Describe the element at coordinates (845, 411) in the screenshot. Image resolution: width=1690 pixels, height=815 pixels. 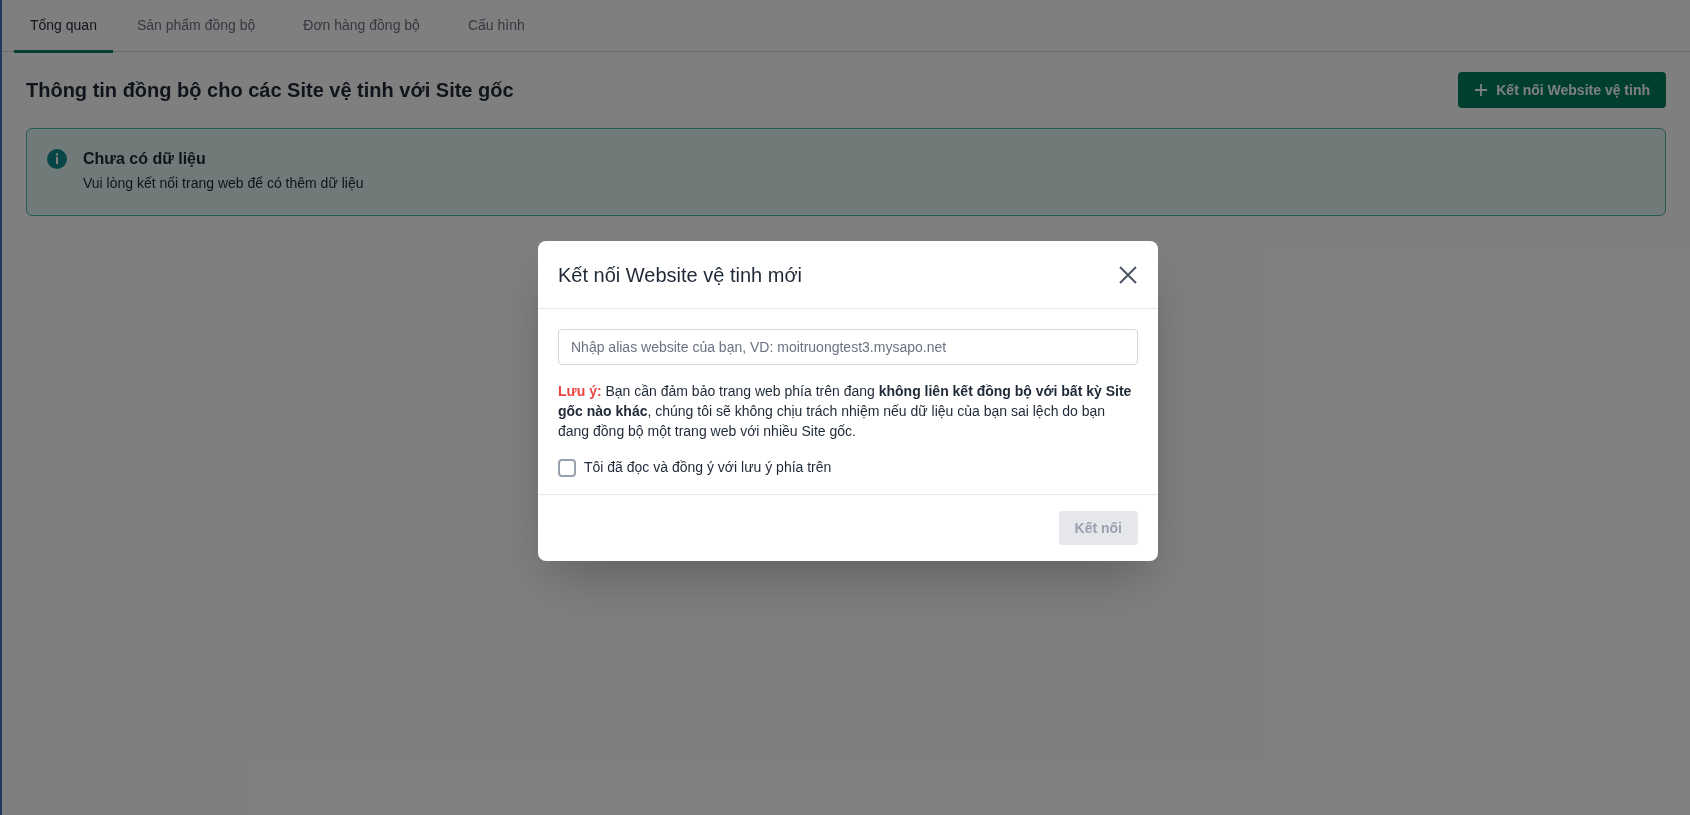
I see `note-paragraph: Lưu ý: Bạn cần đảm bảo trang web phía trên đang không liên kết đồng bộ với bất kỳ Site gốc nào khác, chúng tôi sẽ không chịu trách nhiệm nếu dữ liệu của bạn sai lệch do bạn đang đồng bộ một trang web với nhiều Site gốc.` at that location.